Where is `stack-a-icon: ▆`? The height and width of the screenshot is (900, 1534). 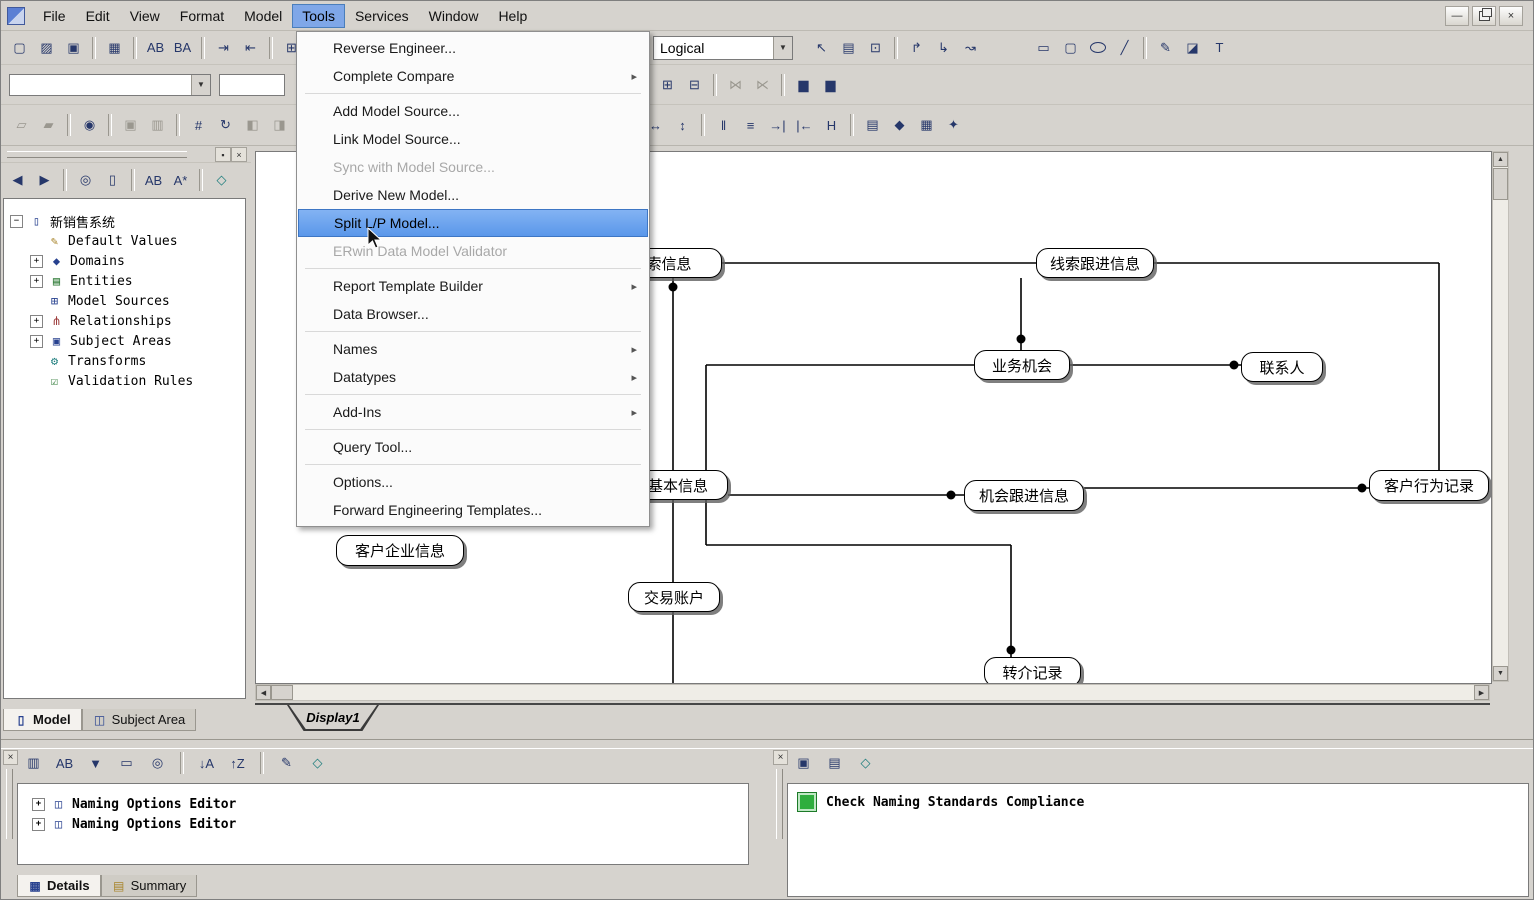
stack-a-icon: ▆ is located at coordinates (803, 85).